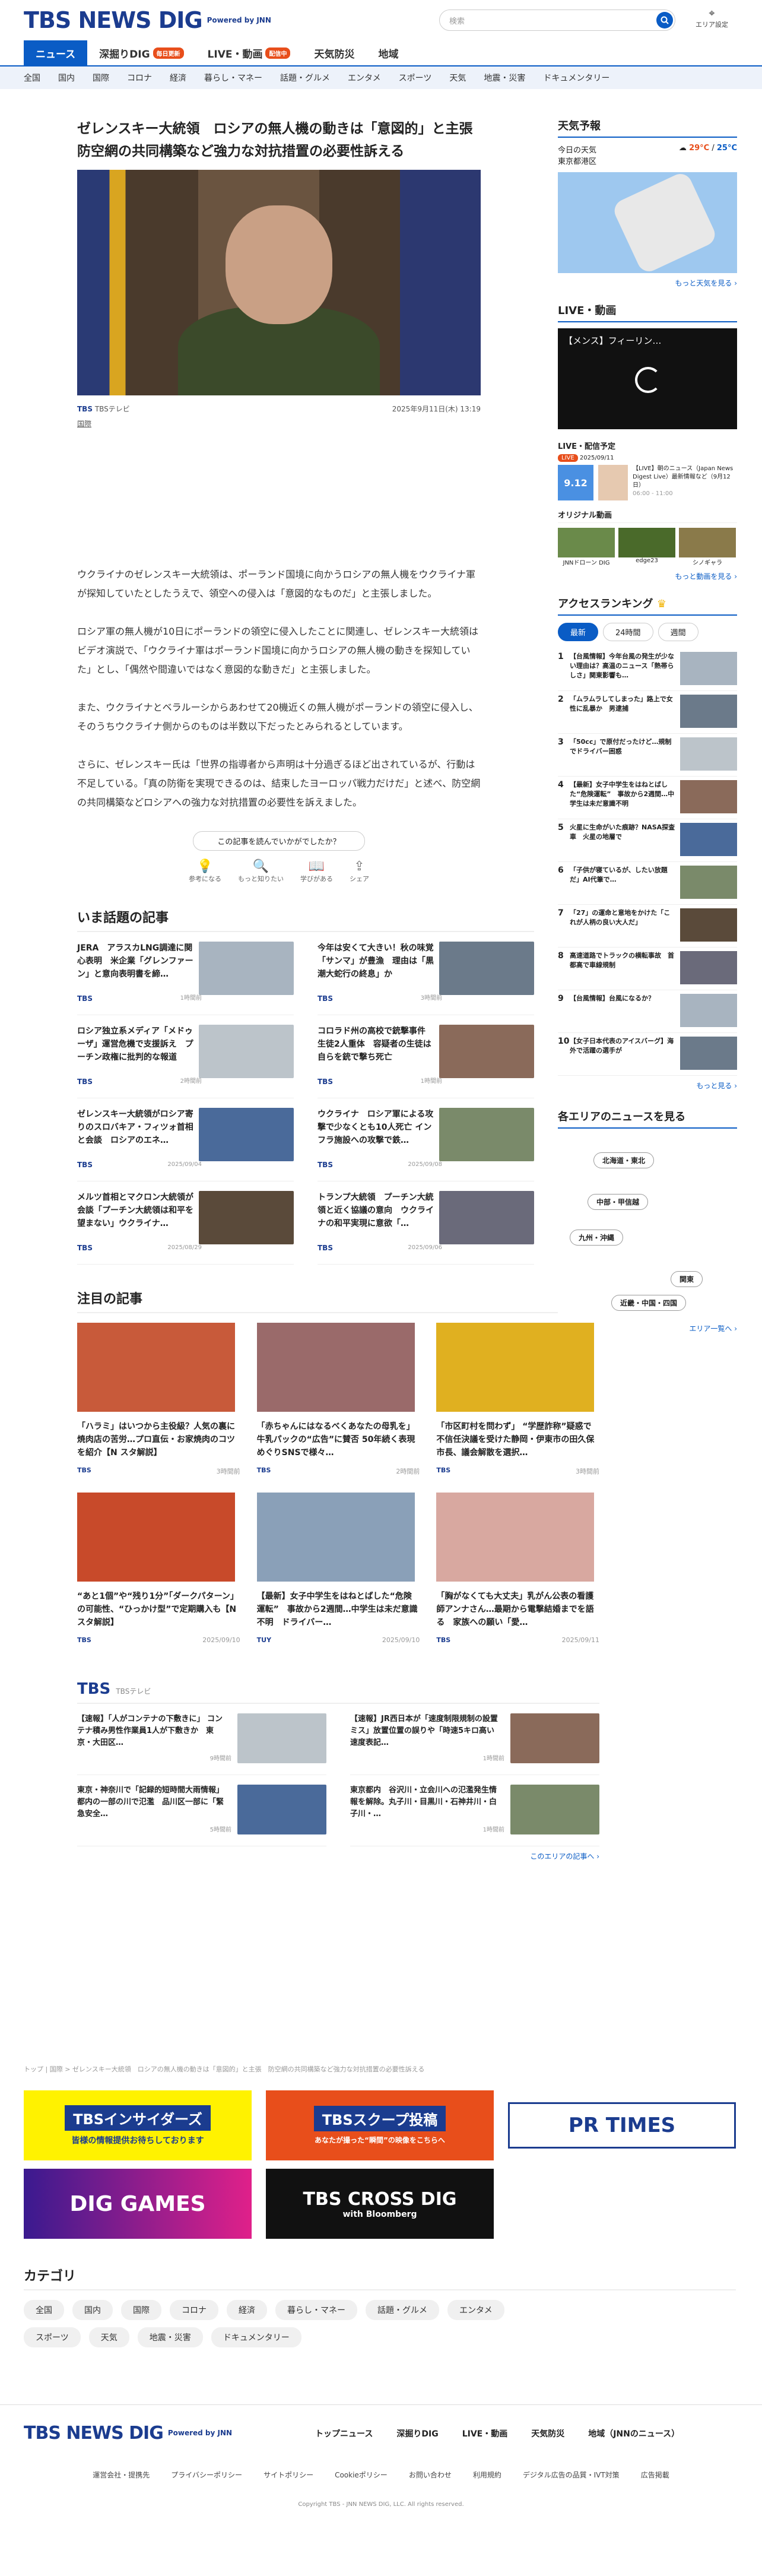 The image size is (762, 2576). I want to click on category-chip: 暮らし・マネー, so click(316, 2310).